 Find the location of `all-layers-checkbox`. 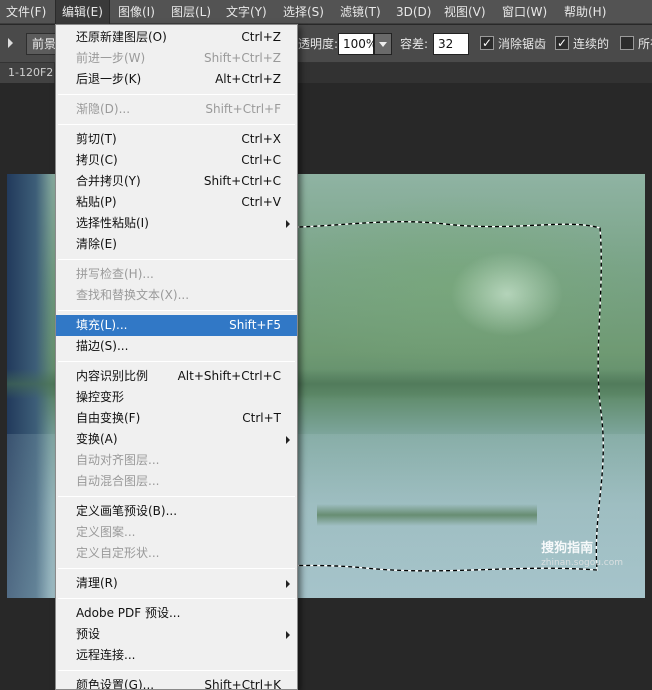

all-layers-checkbox is located at coordinates (627, 43).